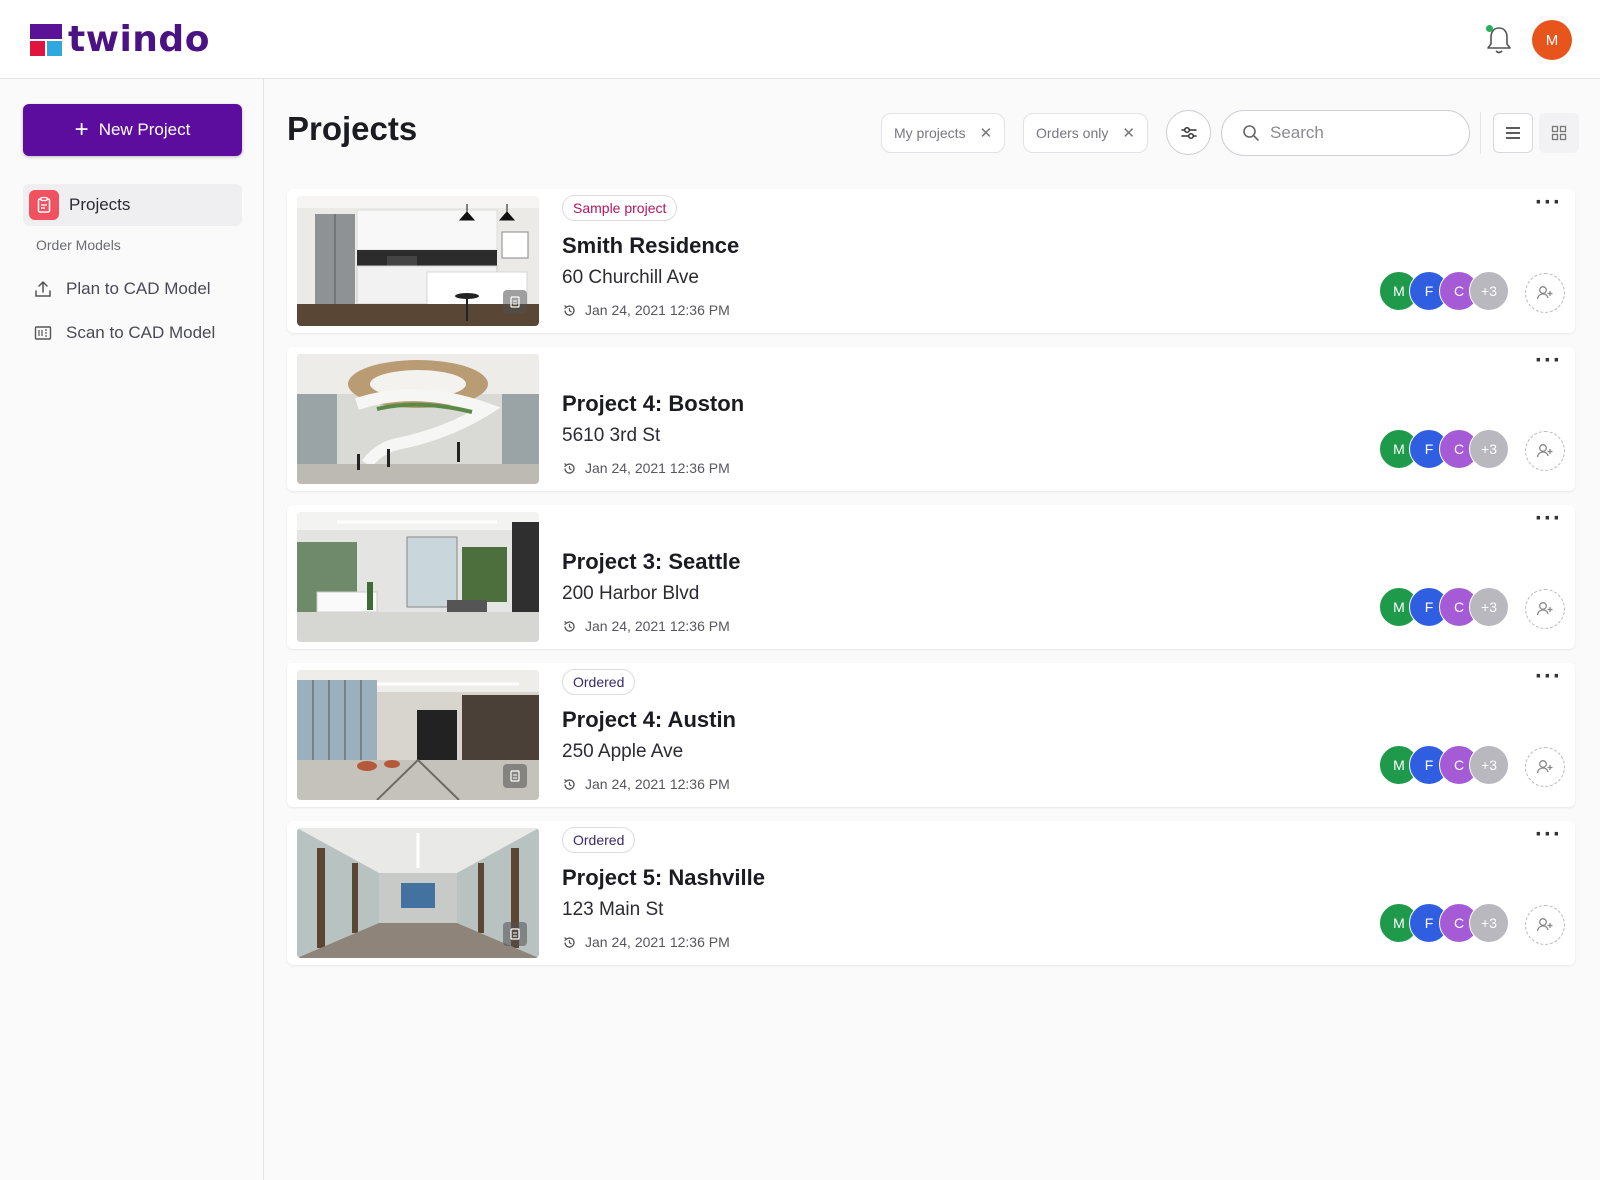 This screenshot has height=1180, width=1600. I want to click on list-icon, so click(1513, 133).